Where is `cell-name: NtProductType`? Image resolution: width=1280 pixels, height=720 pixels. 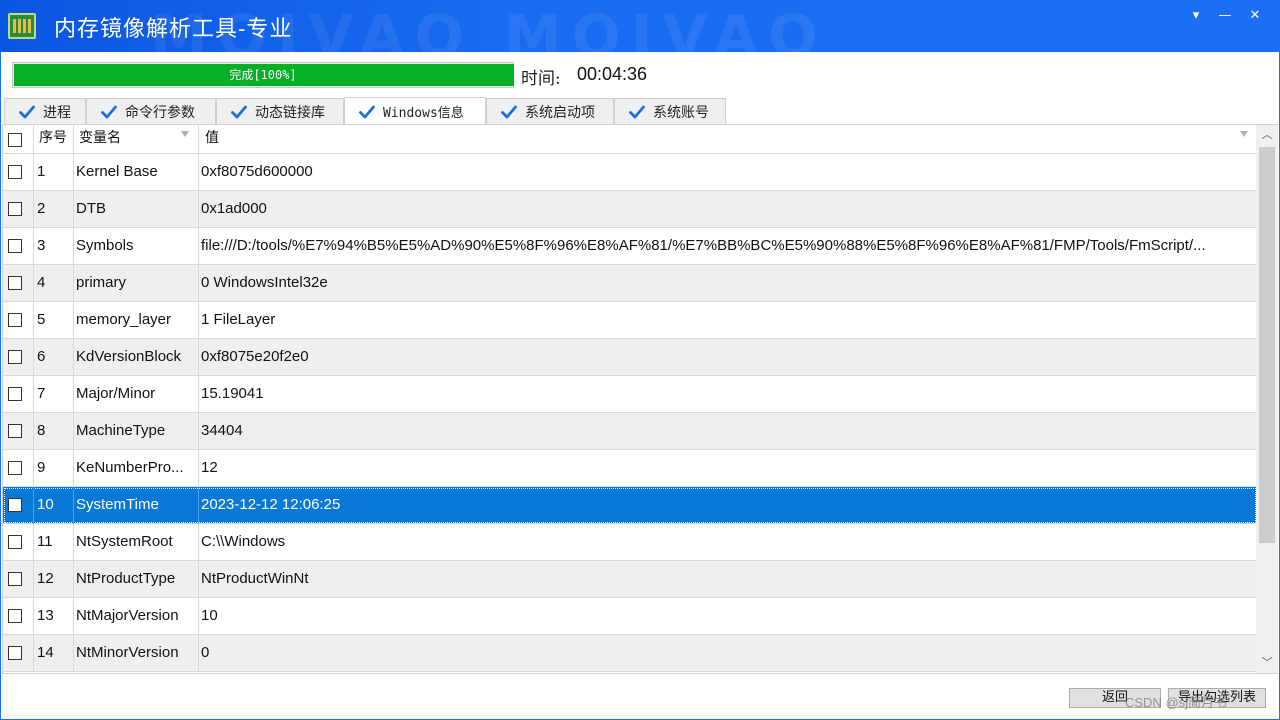 cell-name: NtProductType is located at coordinates (126, 578).